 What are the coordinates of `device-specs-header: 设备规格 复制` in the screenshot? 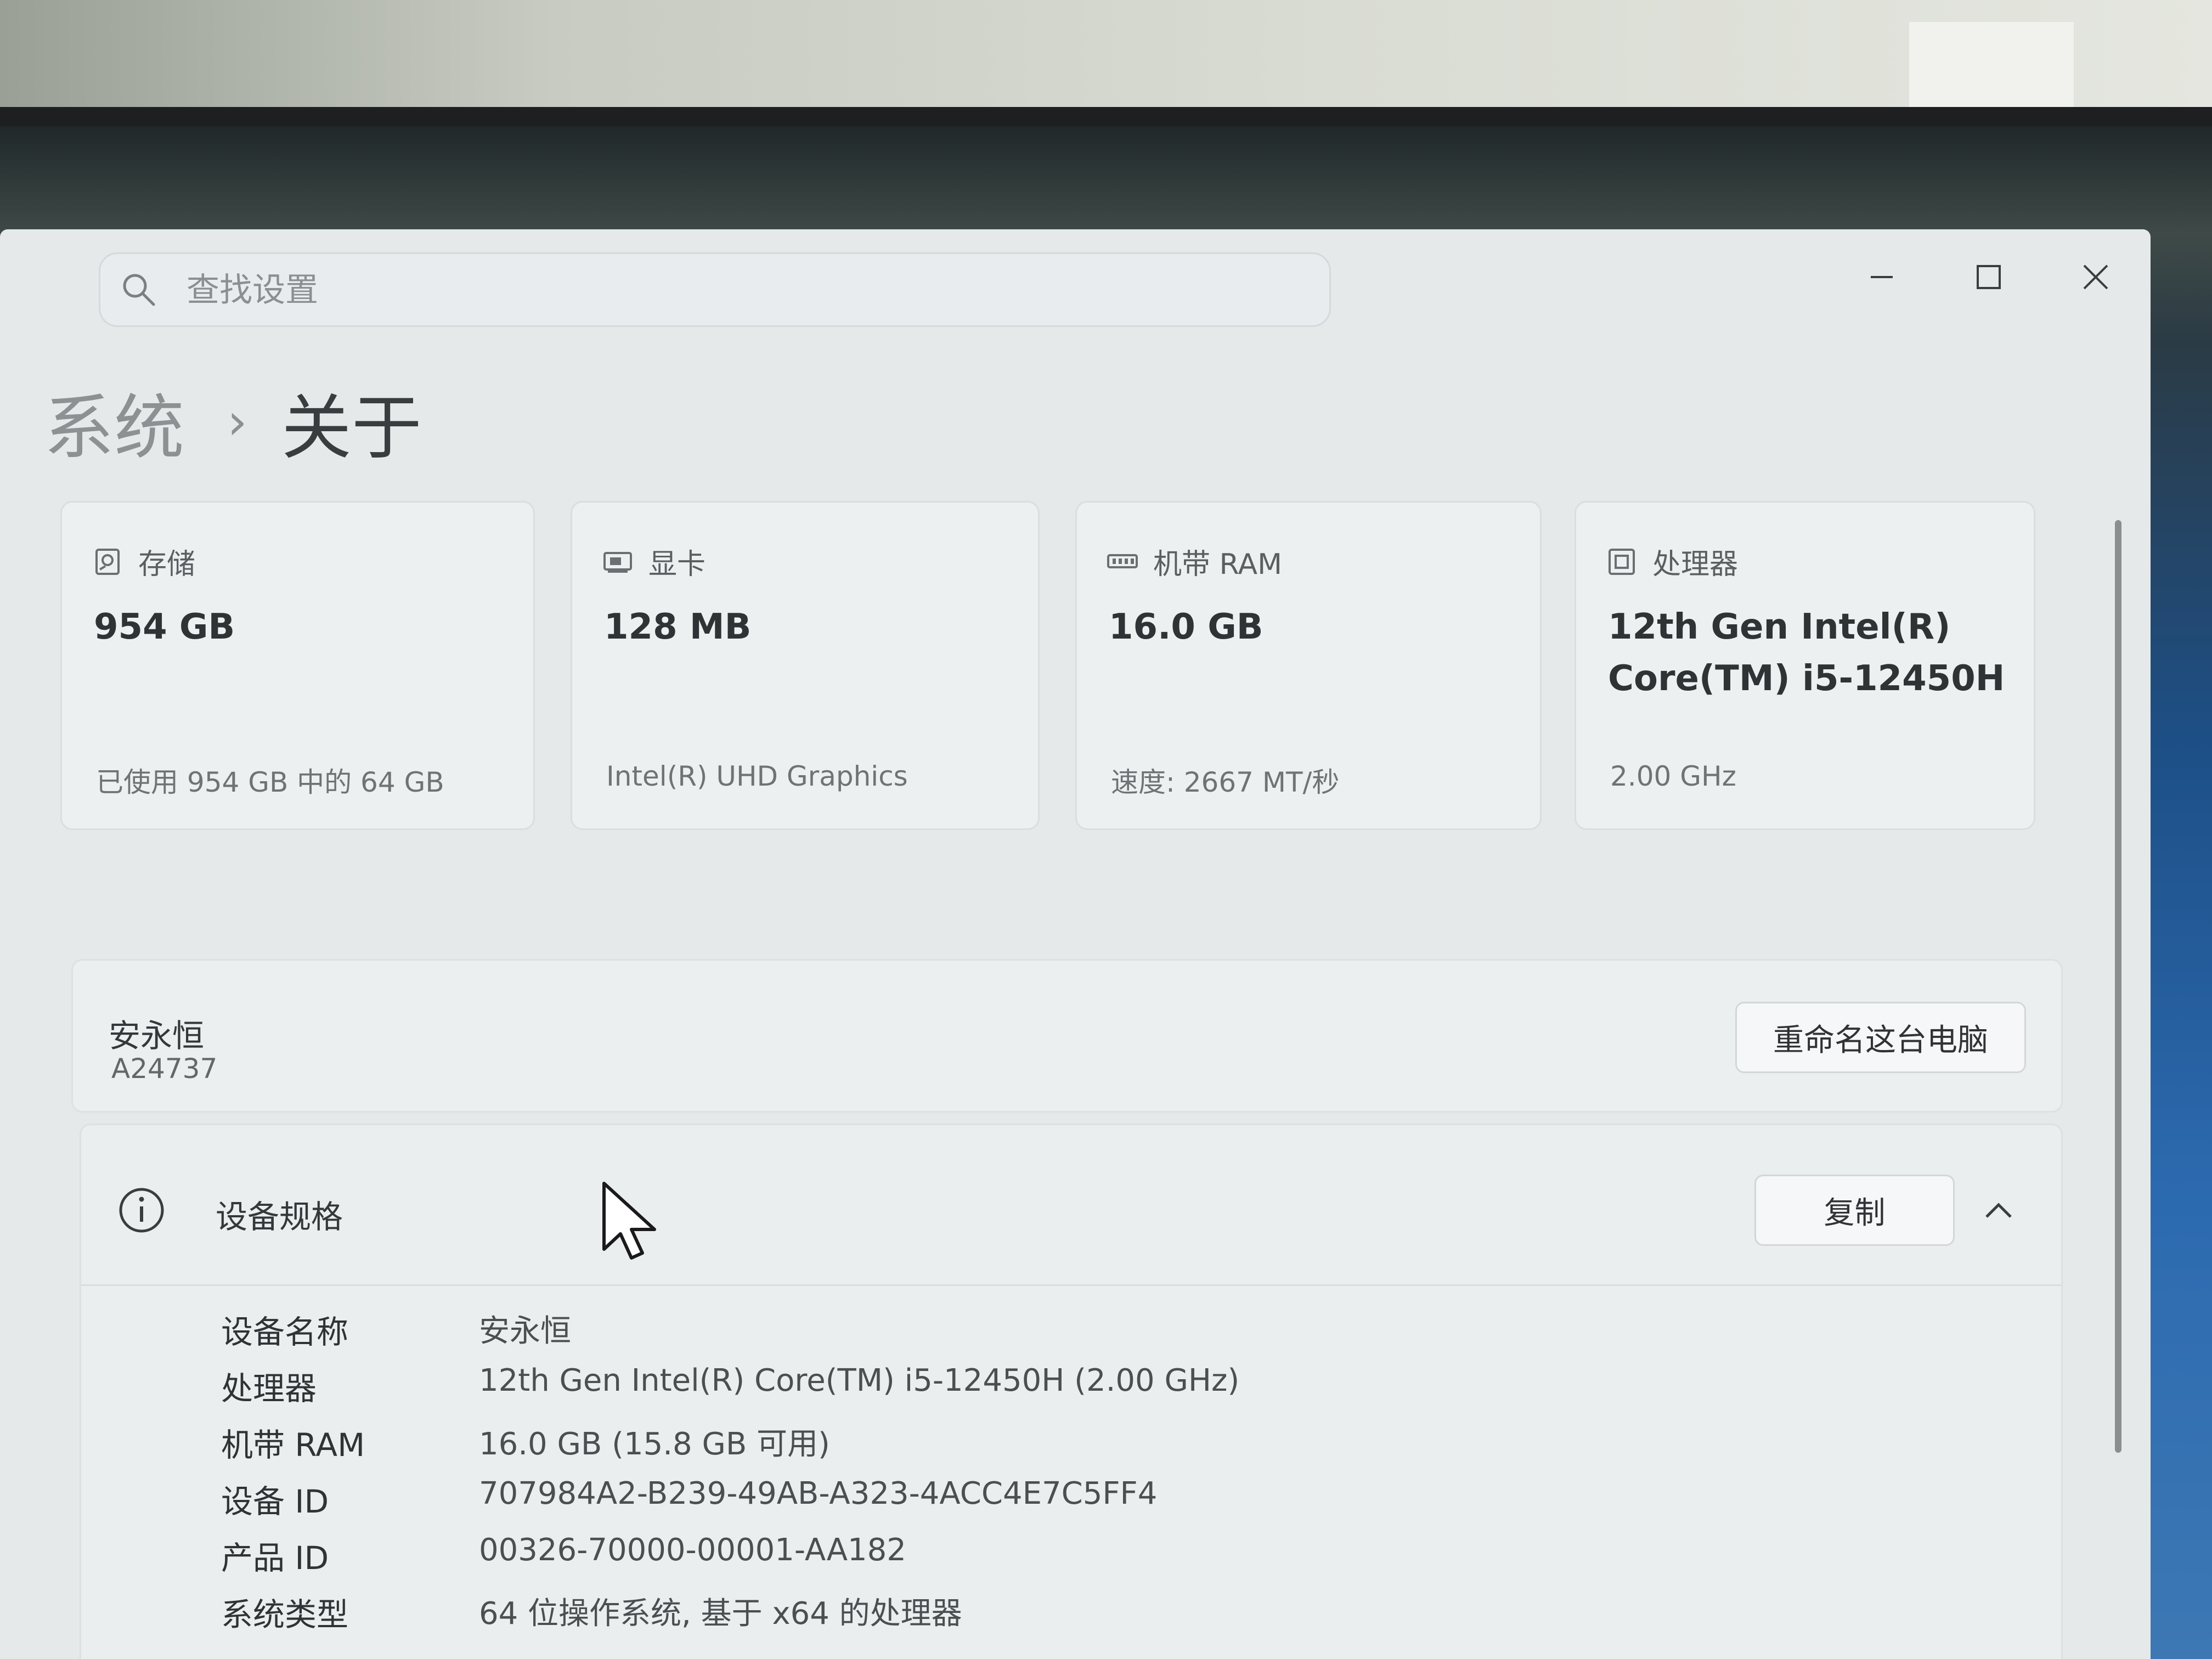 It's located at (1071, 1205).